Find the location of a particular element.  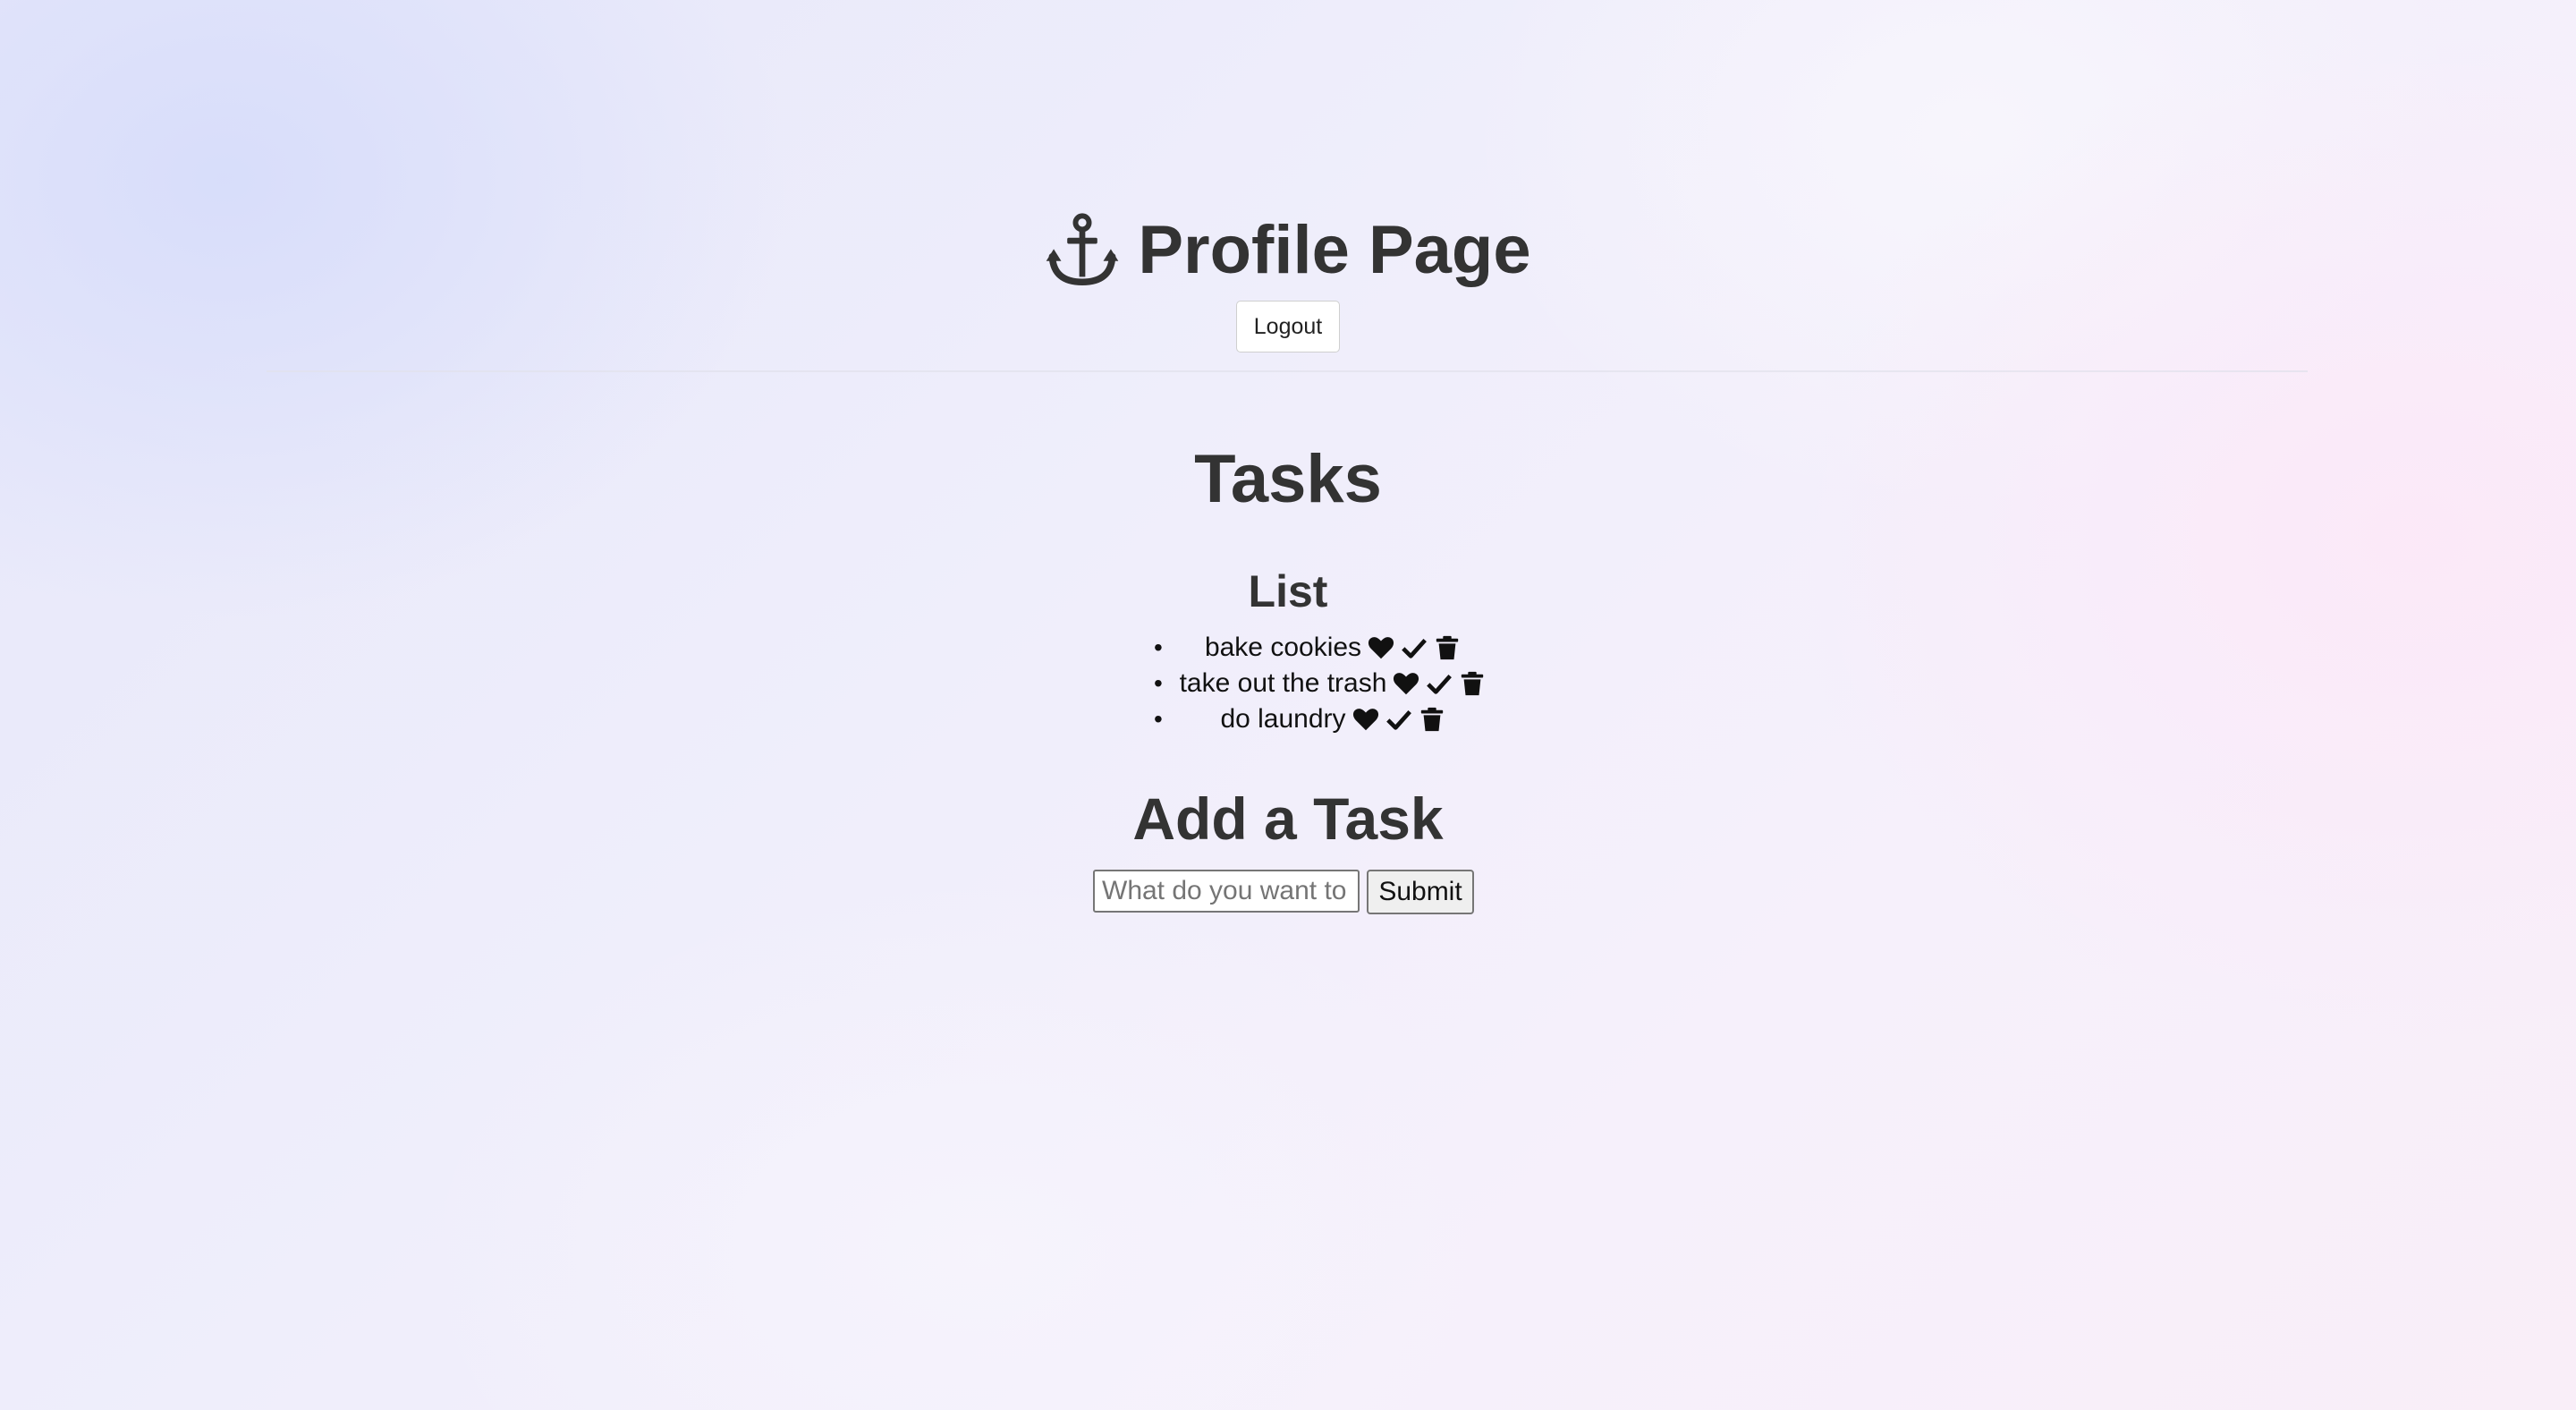

task-content: bake cookies is located at coordinates (1333, 648).